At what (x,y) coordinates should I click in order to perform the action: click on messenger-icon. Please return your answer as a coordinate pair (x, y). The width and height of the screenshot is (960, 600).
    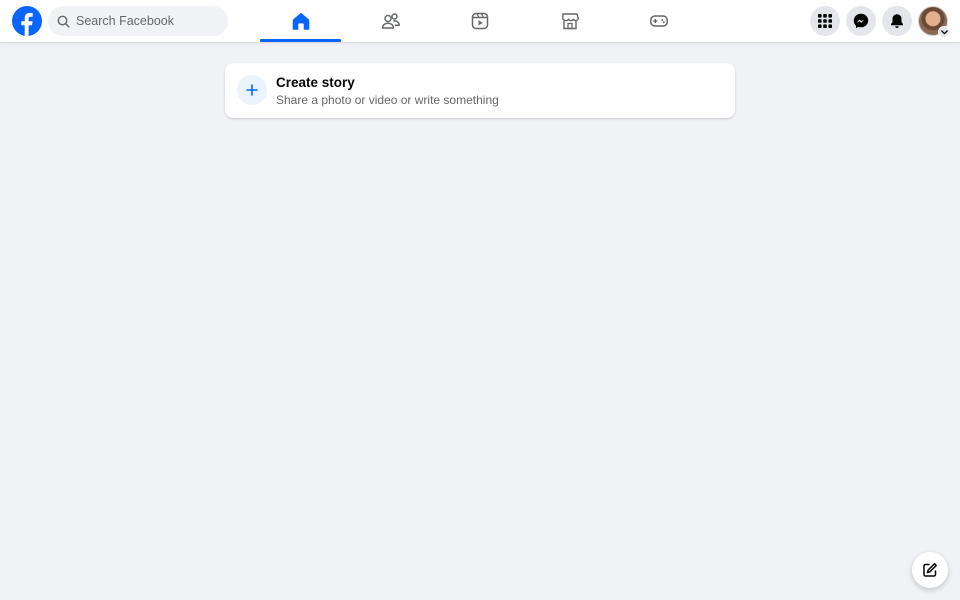
    Looking at the image, I should click on (861, 21).